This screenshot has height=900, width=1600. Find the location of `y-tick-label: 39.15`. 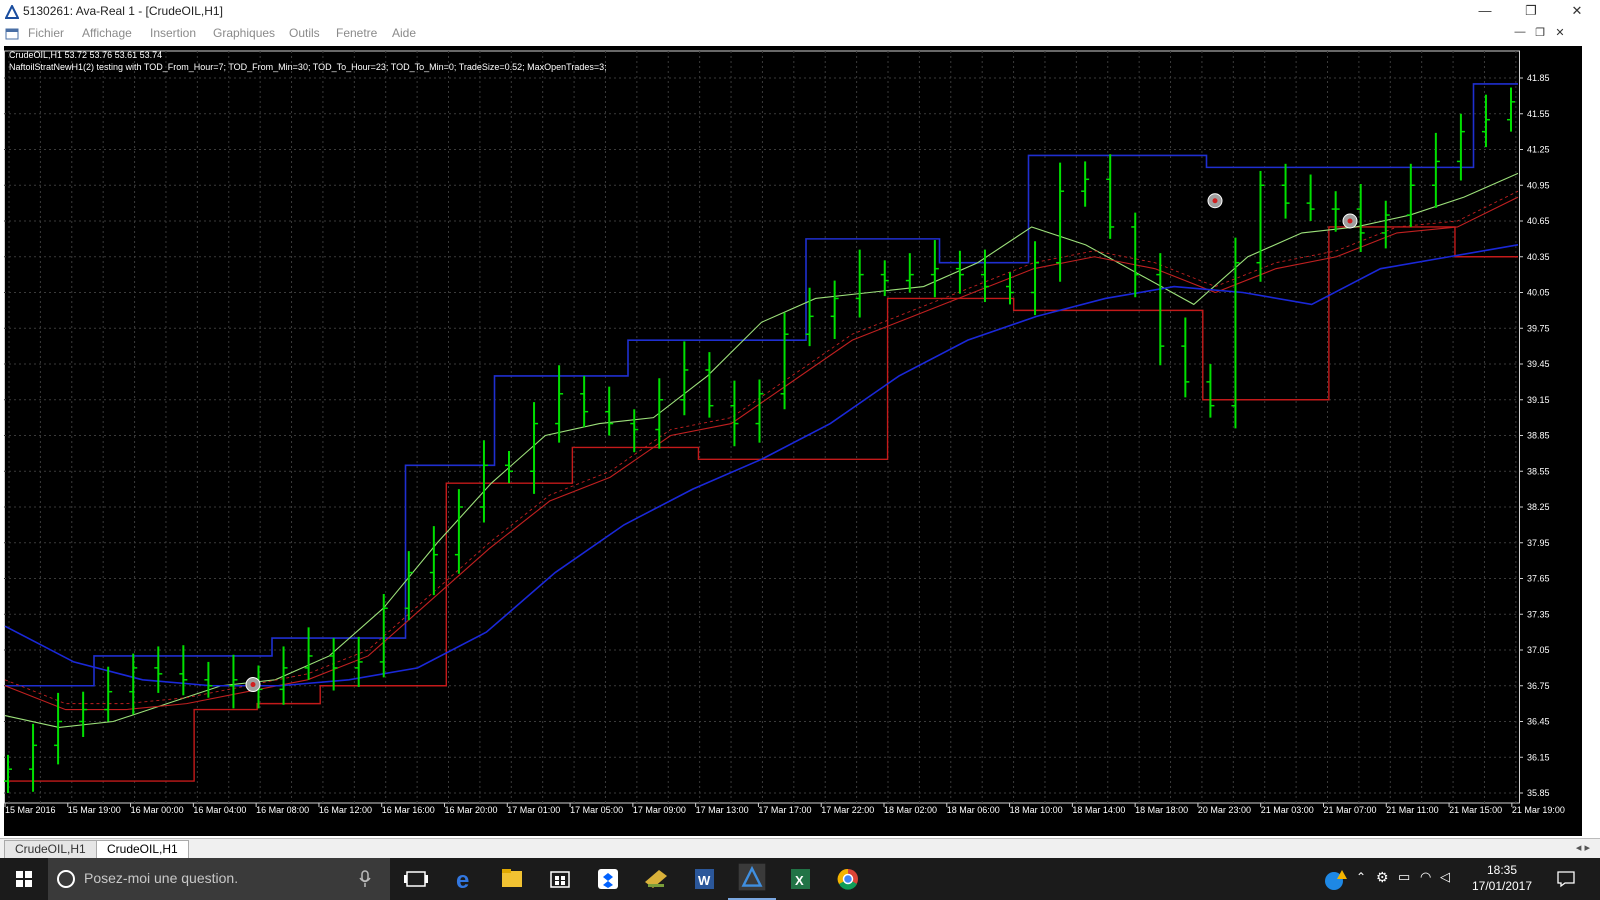

y-tick-label: 39.15 is located at coordinates (1538, 400).